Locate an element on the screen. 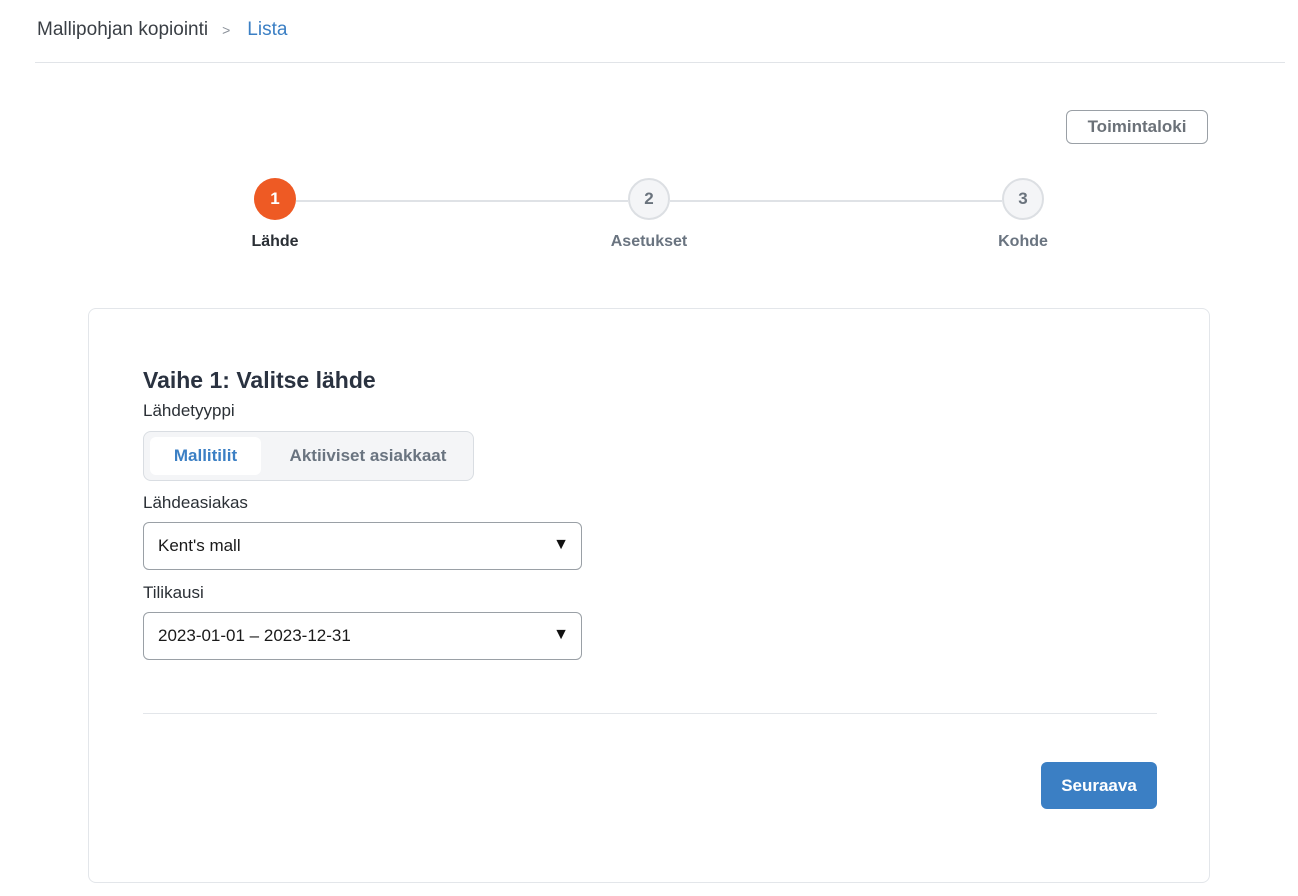  fiscal-year-label: Tilikausi is located at coordinates (173, 592).